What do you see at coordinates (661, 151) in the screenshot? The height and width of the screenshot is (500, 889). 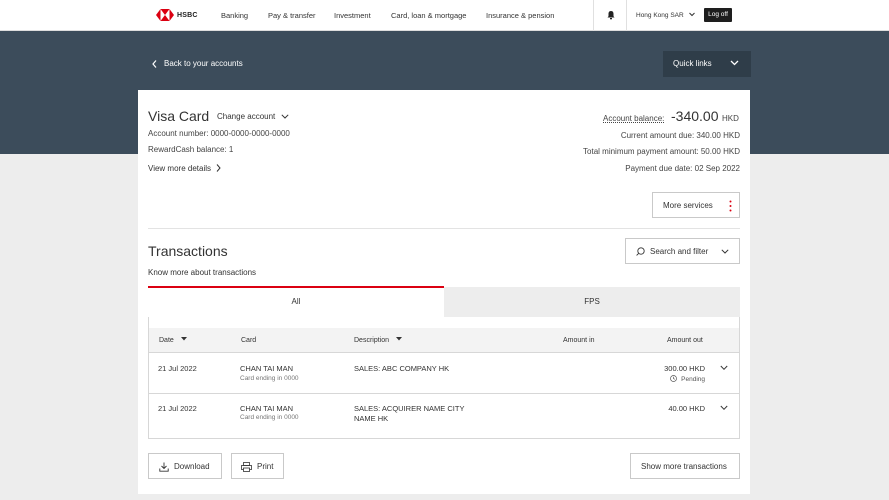 I see `minimum-payment: Total minimum payment amount: 50.00 HKD` at bounding box center [661, 151].